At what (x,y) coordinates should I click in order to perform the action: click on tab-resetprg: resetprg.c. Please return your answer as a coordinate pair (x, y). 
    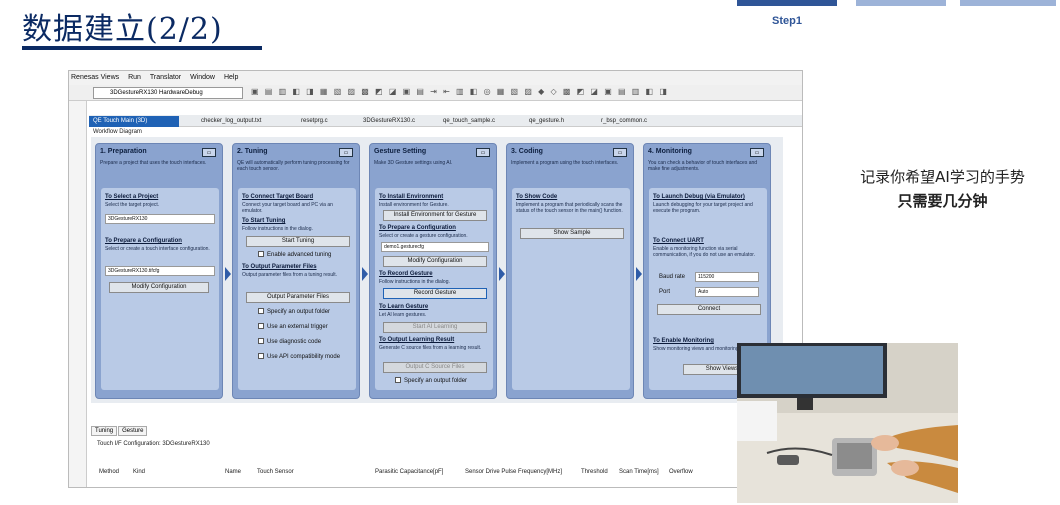
    Looking at the image, I should click on (312, 121).